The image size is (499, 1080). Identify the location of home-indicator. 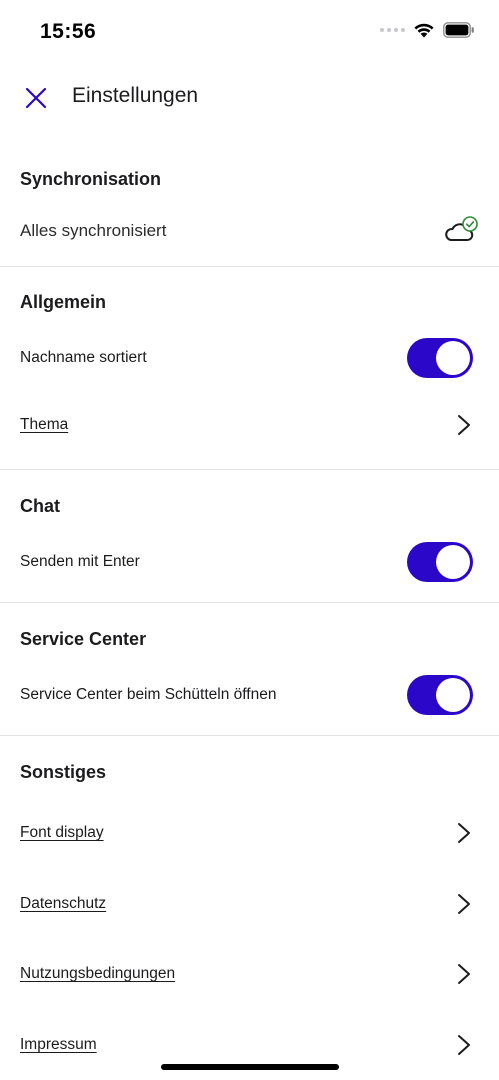
(250, 1067).